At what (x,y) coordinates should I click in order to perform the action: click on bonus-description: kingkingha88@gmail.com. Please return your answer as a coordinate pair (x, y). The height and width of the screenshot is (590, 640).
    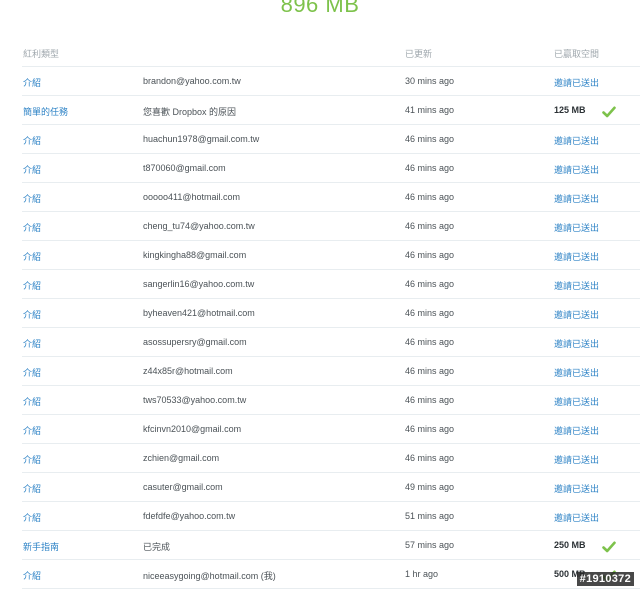
    Looking at the image, I should click on (195, 255).